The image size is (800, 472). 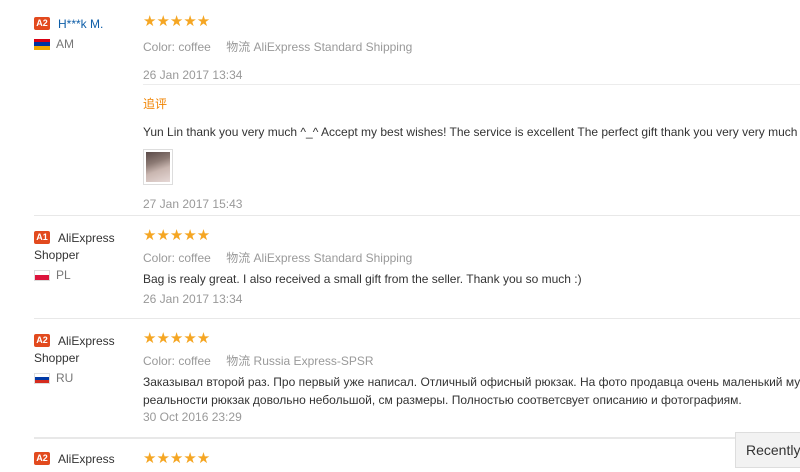 I want to click on armenia-flag-icon, so click(x=42, y=44).